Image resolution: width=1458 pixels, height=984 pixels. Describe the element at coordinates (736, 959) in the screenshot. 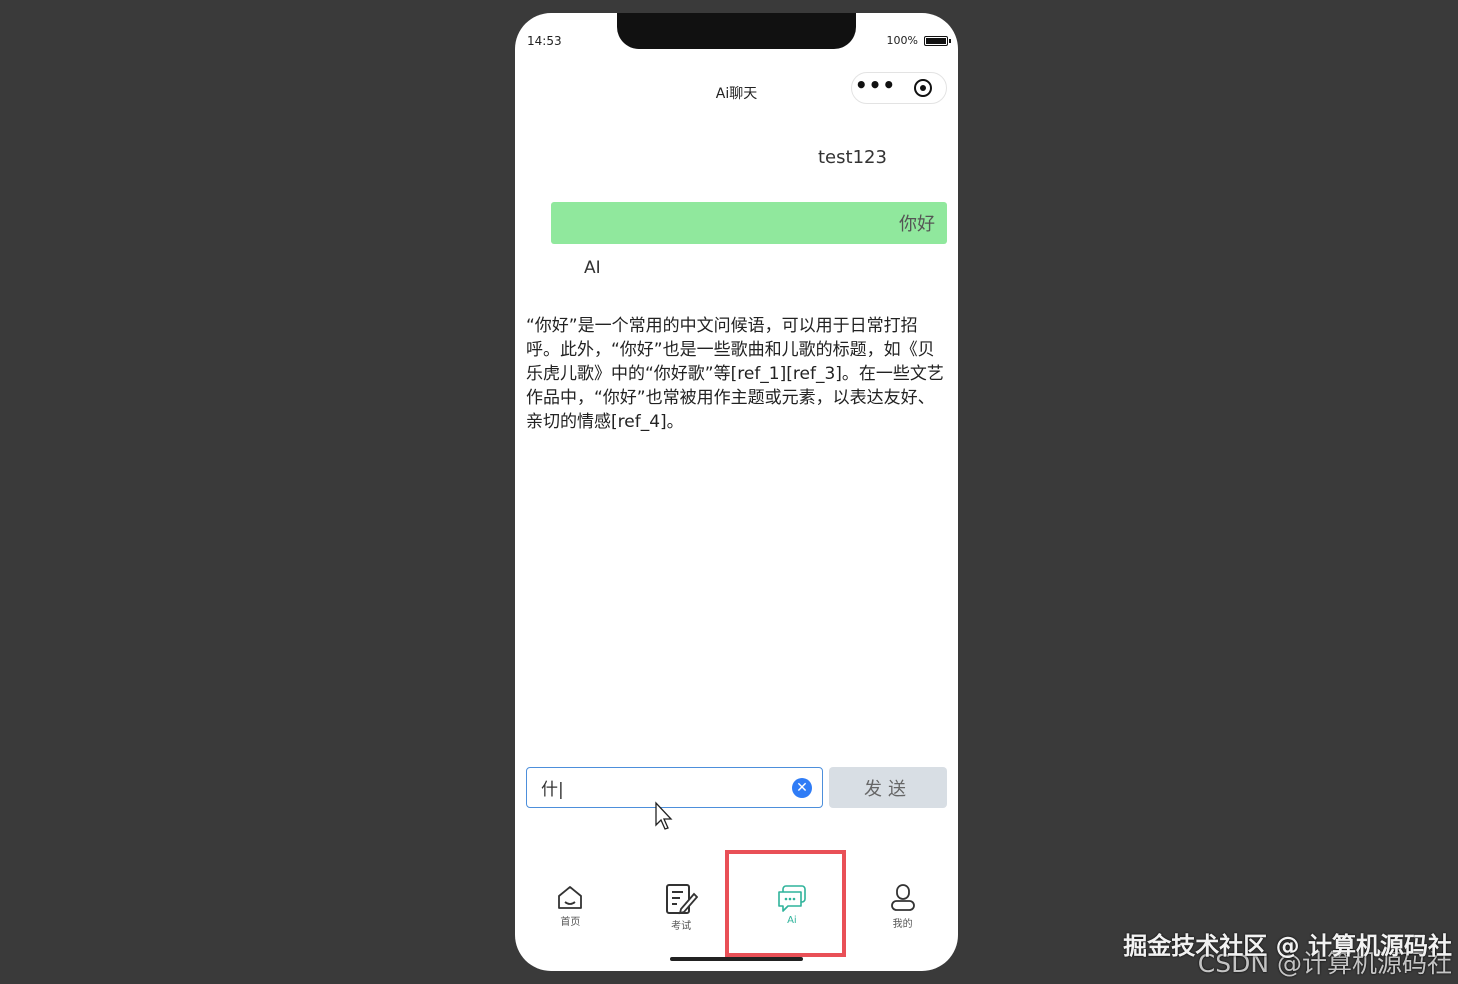

I see `home-indicator` at that location.